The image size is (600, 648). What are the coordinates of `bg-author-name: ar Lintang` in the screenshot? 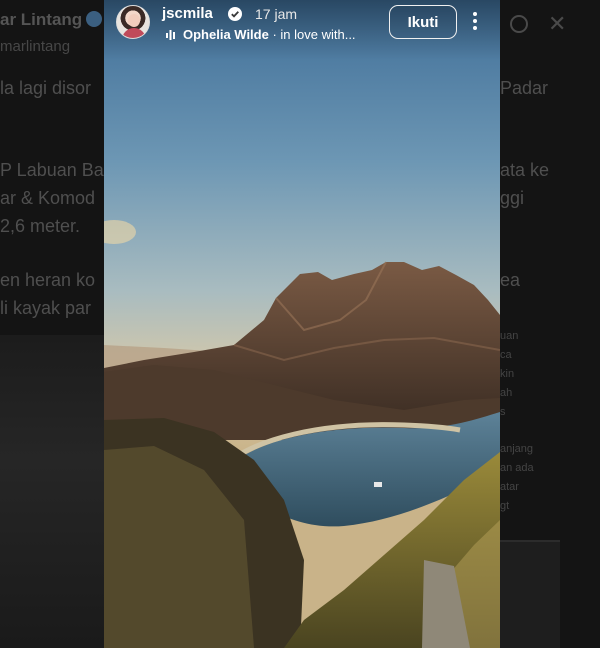 It's located at (51, 20).